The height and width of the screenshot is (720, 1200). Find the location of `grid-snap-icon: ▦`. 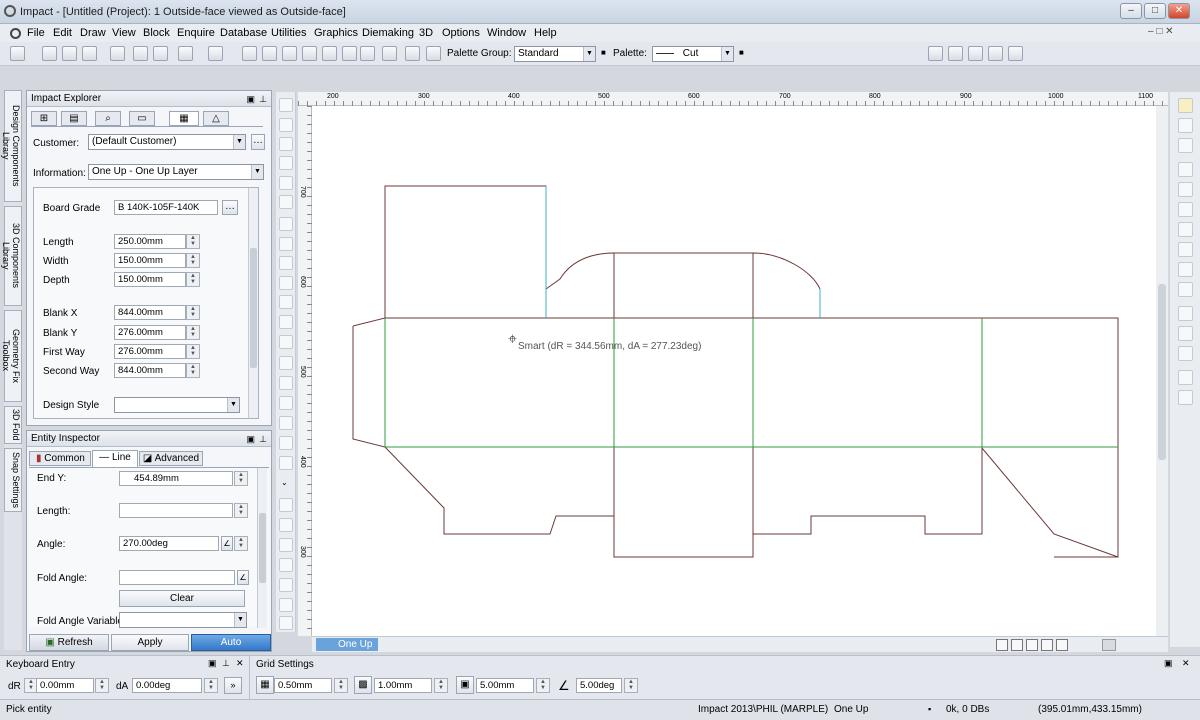

grid-snap-icon: ▦ is located at coordinates (265, 685).